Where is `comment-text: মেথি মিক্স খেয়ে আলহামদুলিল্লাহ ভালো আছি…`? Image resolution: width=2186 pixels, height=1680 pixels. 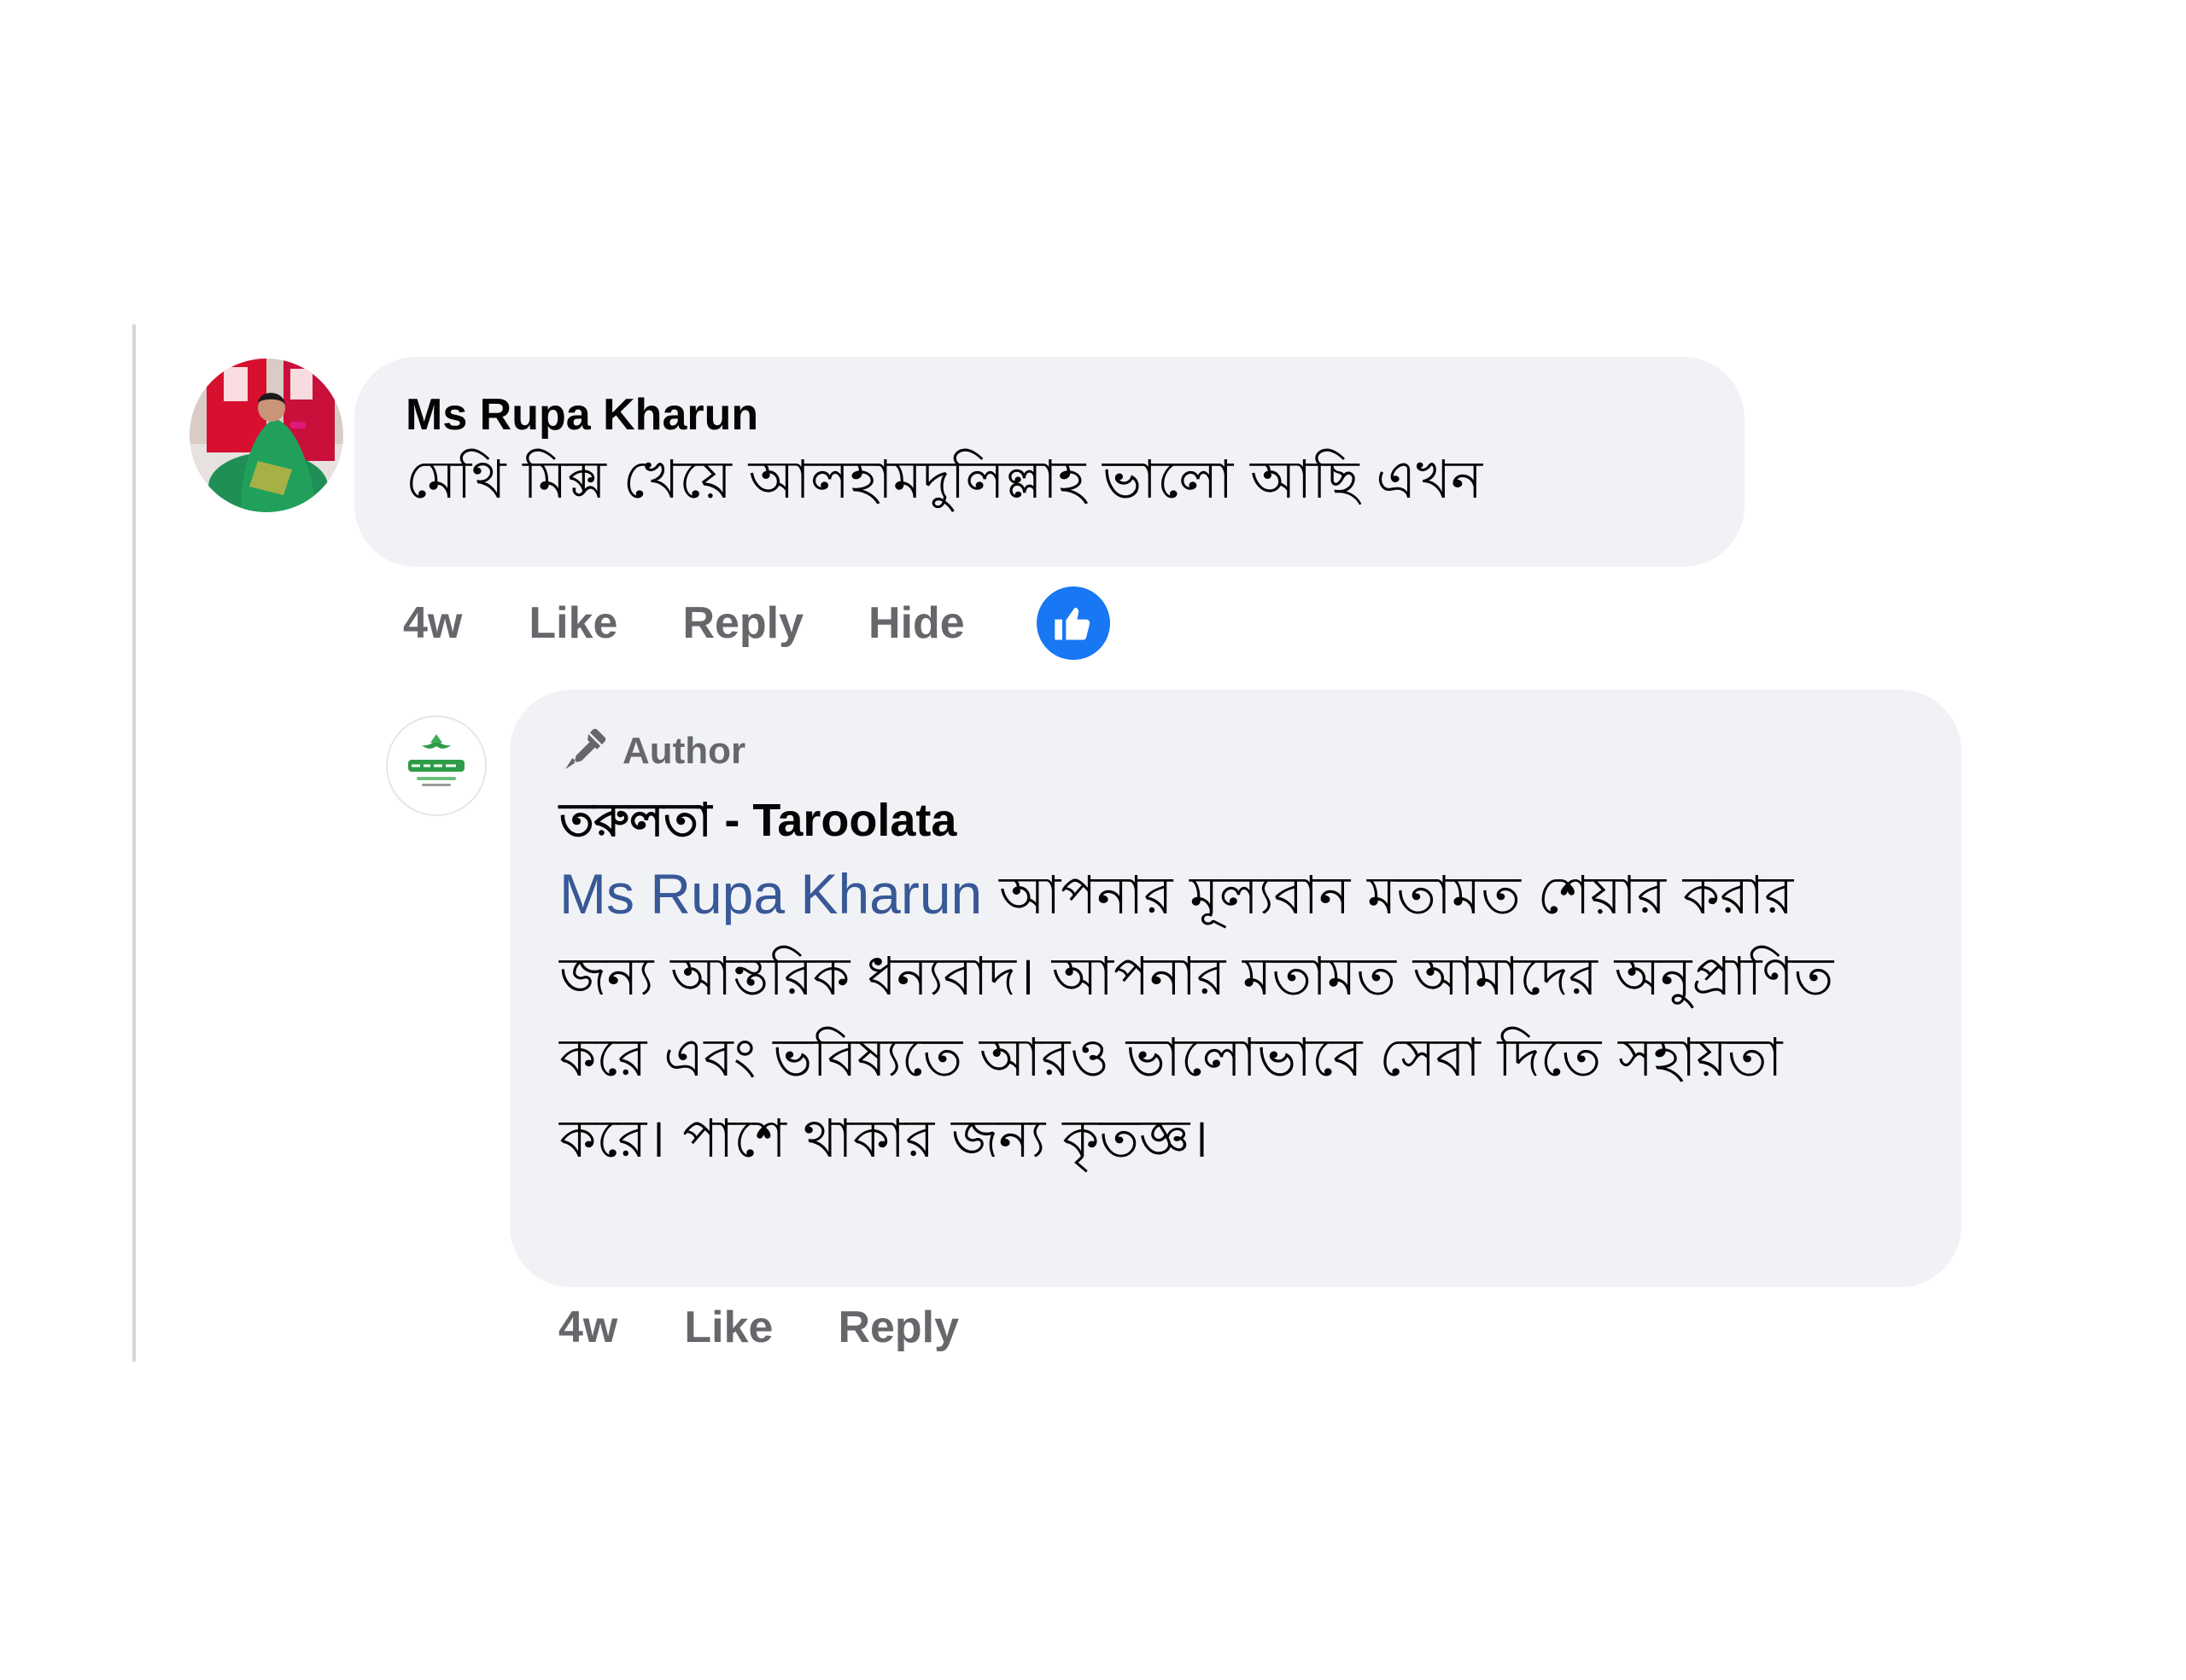 comment-text: মেথি মিক্স খেয়ে আলহামদুলিল্লাহ ভালো আছি… is located at coordinates (944, 479).